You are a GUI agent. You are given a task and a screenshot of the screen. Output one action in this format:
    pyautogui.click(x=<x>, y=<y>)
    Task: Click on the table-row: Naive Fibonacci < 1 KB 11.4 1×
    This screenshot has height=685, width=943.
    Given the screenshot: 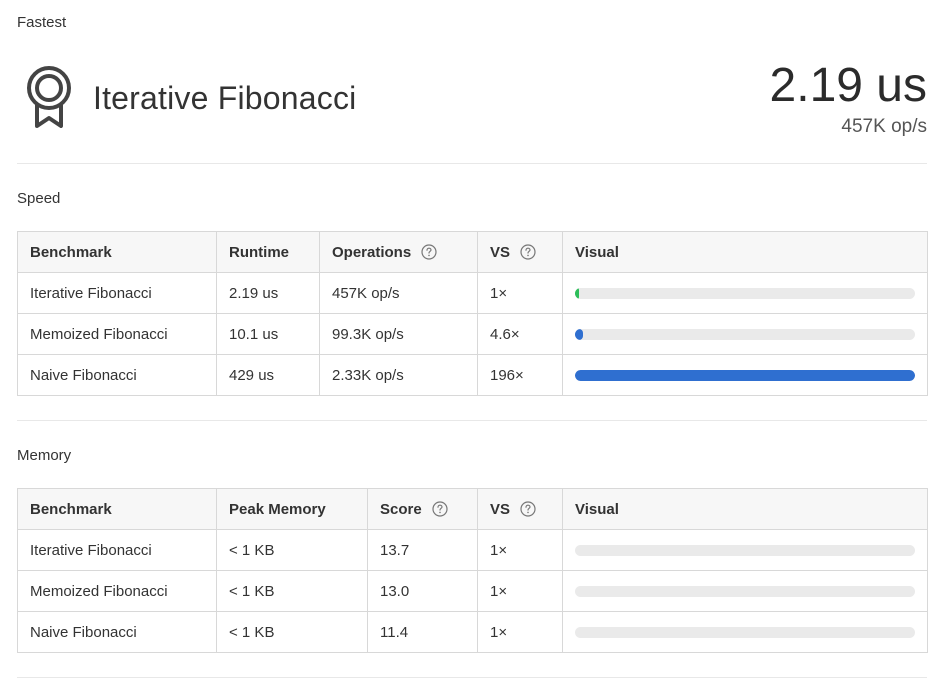 What is the action you would take?
    pyautogui.click(x=472, y=632)
    